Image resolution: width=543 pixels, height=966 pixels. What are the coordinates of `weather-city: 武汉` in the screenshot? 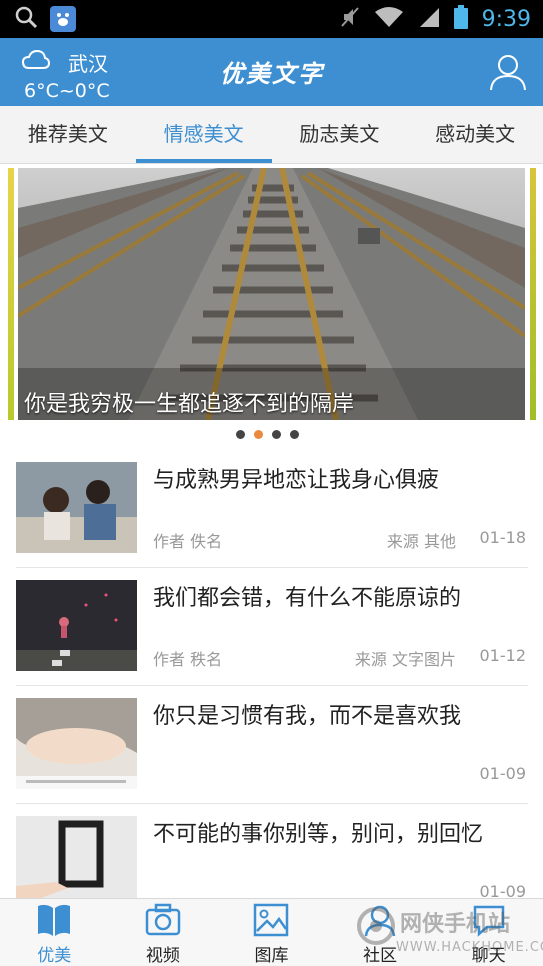 It's located at (88, 64).